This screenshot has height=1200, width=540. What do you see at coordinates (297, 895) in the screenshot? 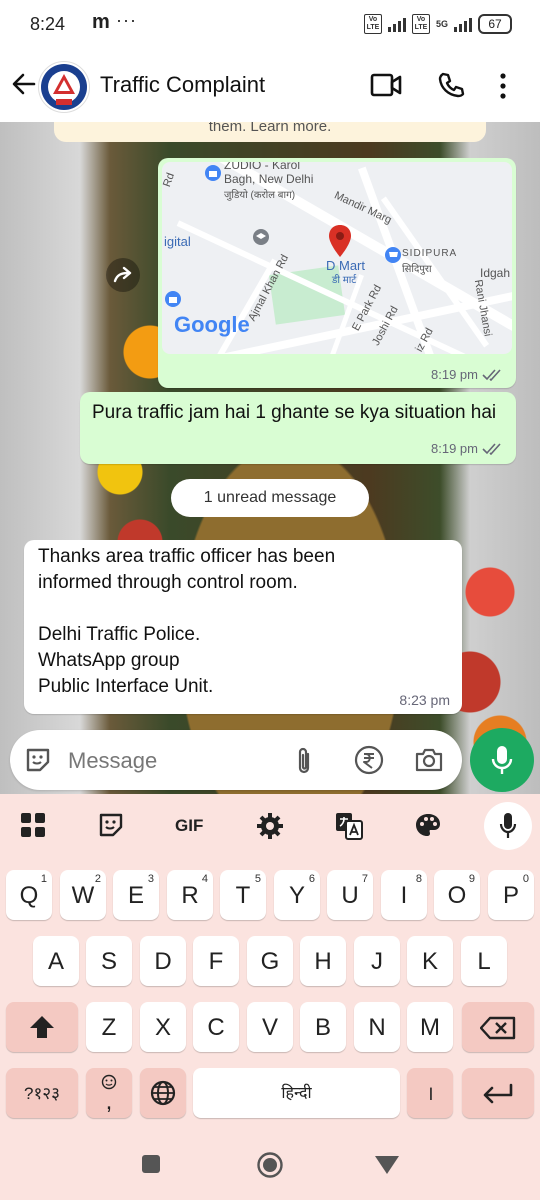
I see `key-y: Y6` at bounding box center [297, 895].